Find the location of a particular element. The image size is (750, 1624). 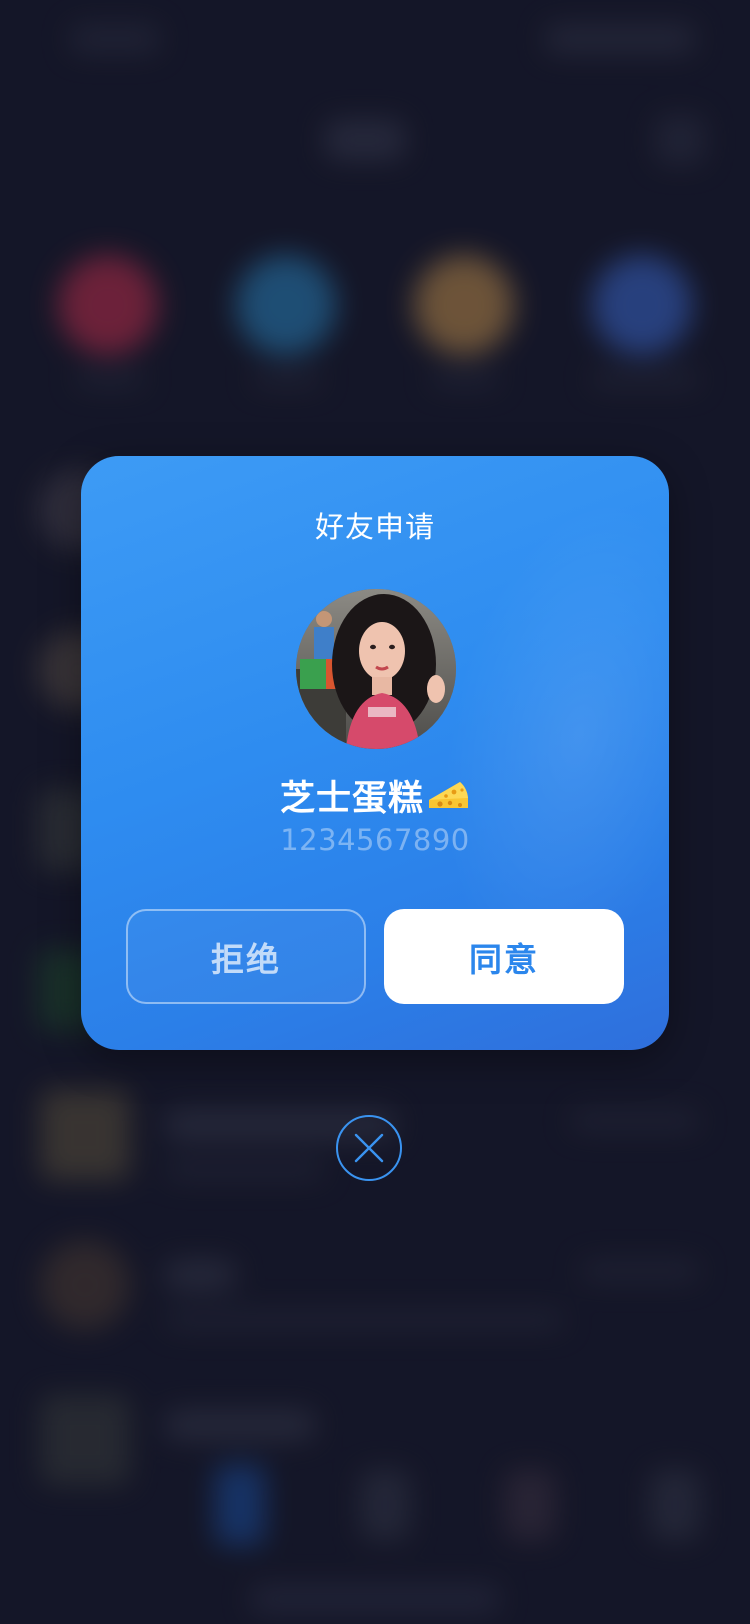

close-icon is located at coordinates (369, 1148).